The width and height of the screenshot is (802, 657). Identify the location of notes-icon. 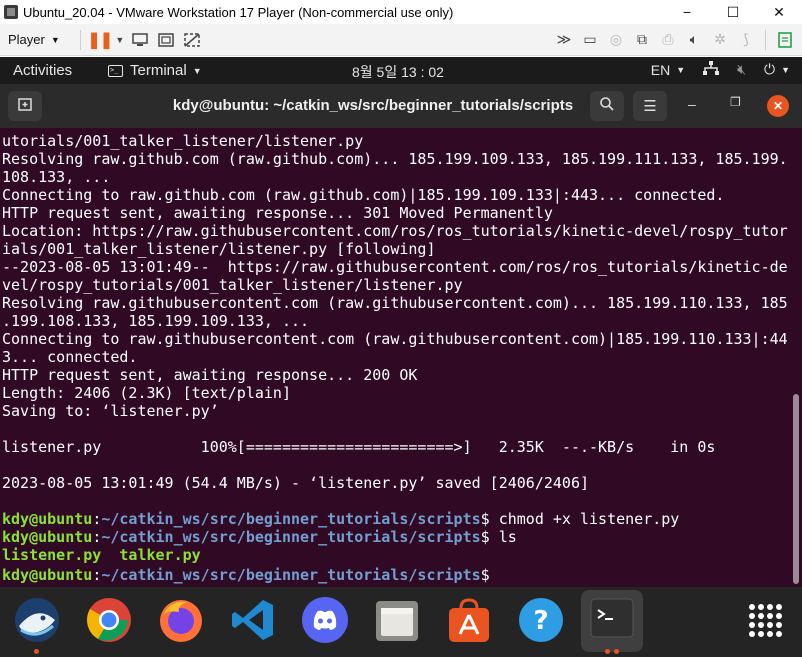
(785, 40).